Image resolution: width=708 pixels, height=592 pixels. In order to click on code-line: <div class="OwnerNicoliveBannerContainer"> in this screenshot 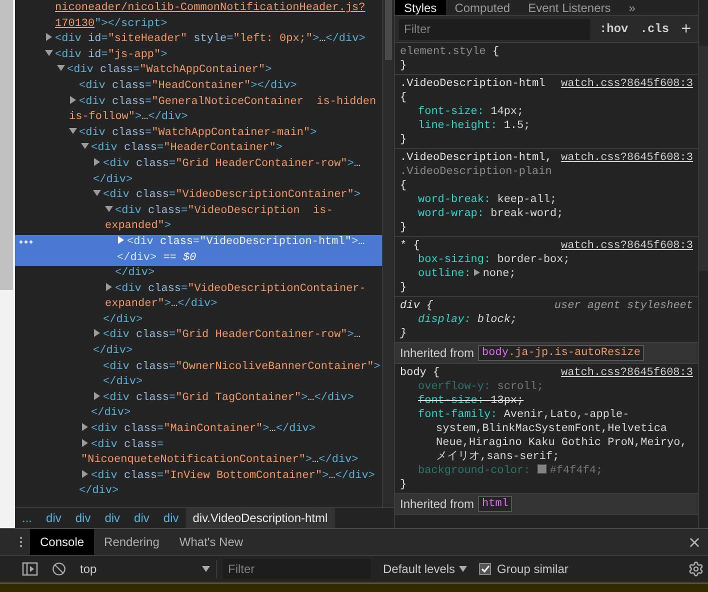, I will do `click(197, 368)`.